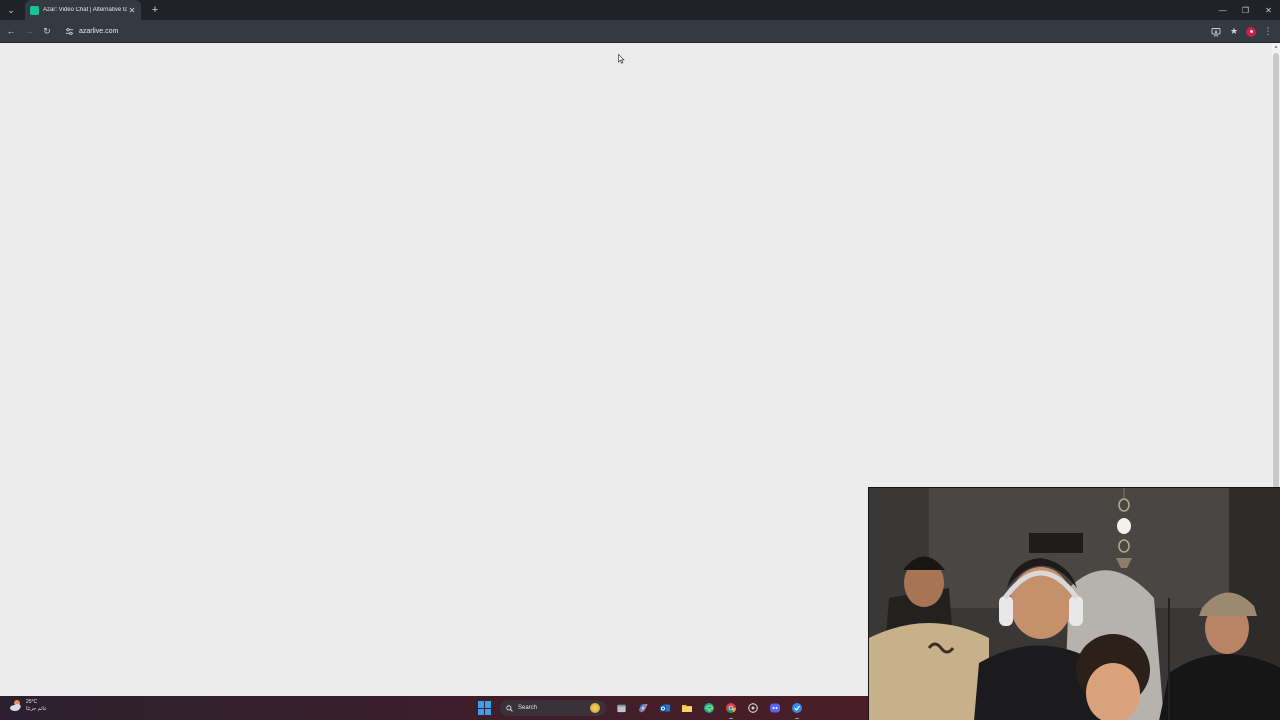 The width and height of the screenshot is (1280, 720). I want to click on back-button: ←, so click(11, 31).